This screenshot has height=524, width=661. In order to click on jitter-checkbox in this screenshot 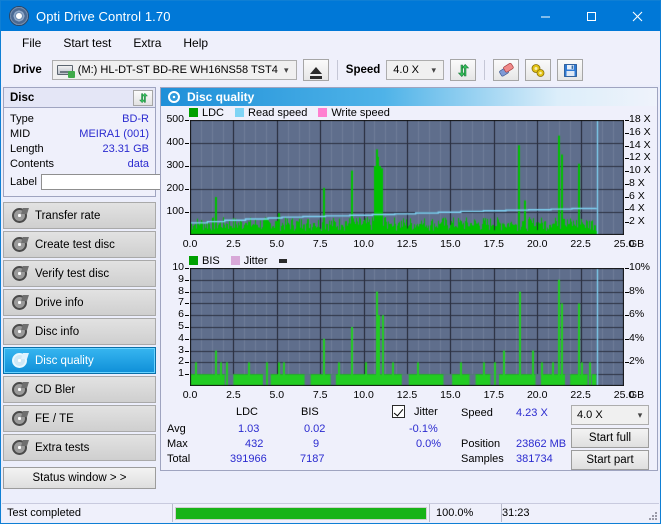, I will do `click(398, 412)`.